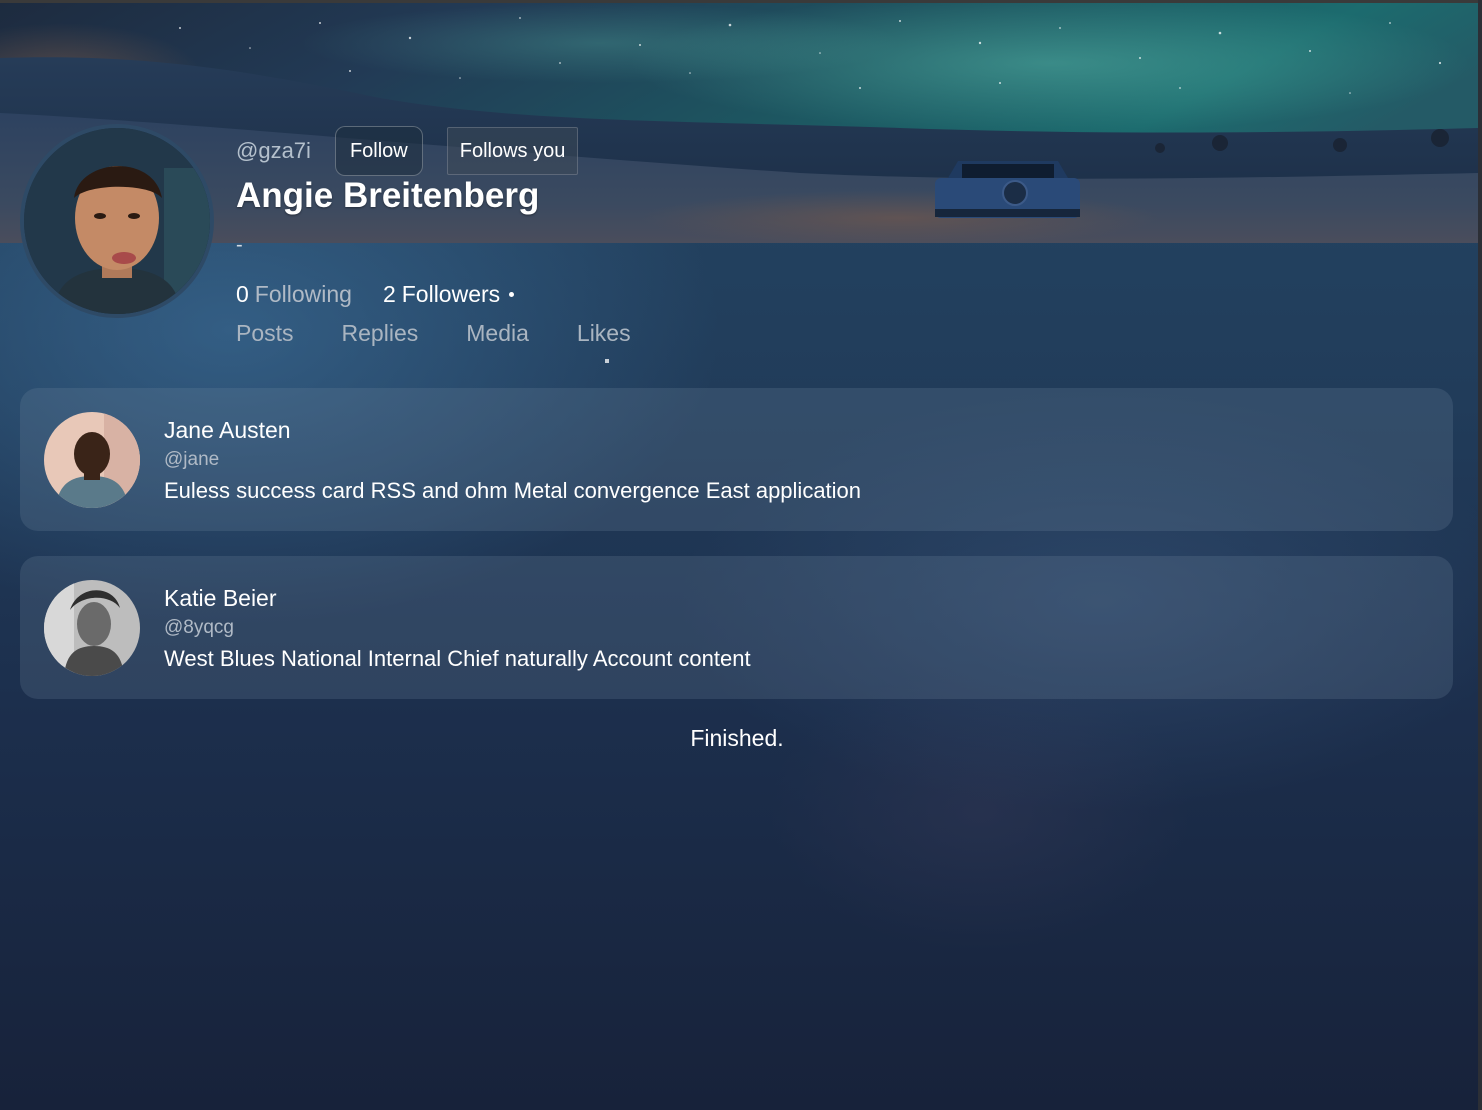 This screenshot has width=1482, height=1110. I want to click on profile-bio: -, so click(239, 245).